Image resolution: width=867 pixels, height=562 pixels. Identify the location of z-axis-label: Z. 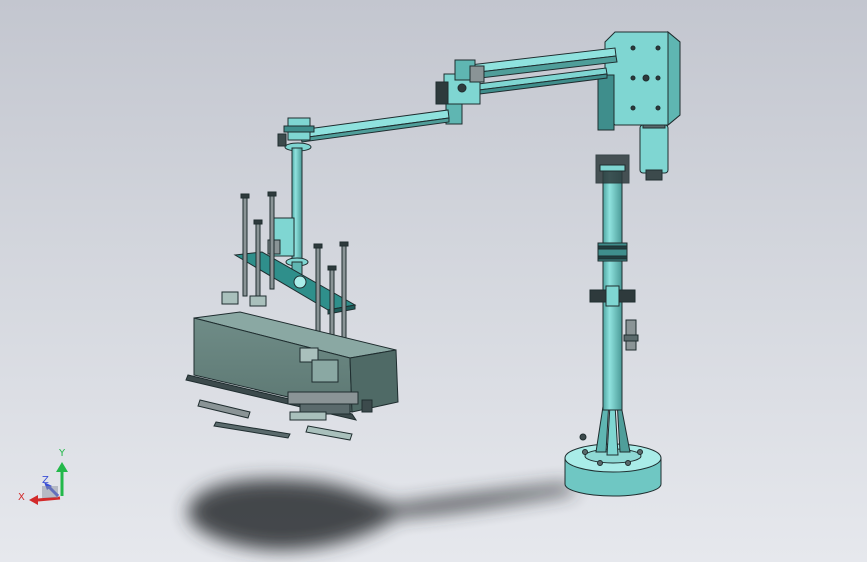
(45, 480).